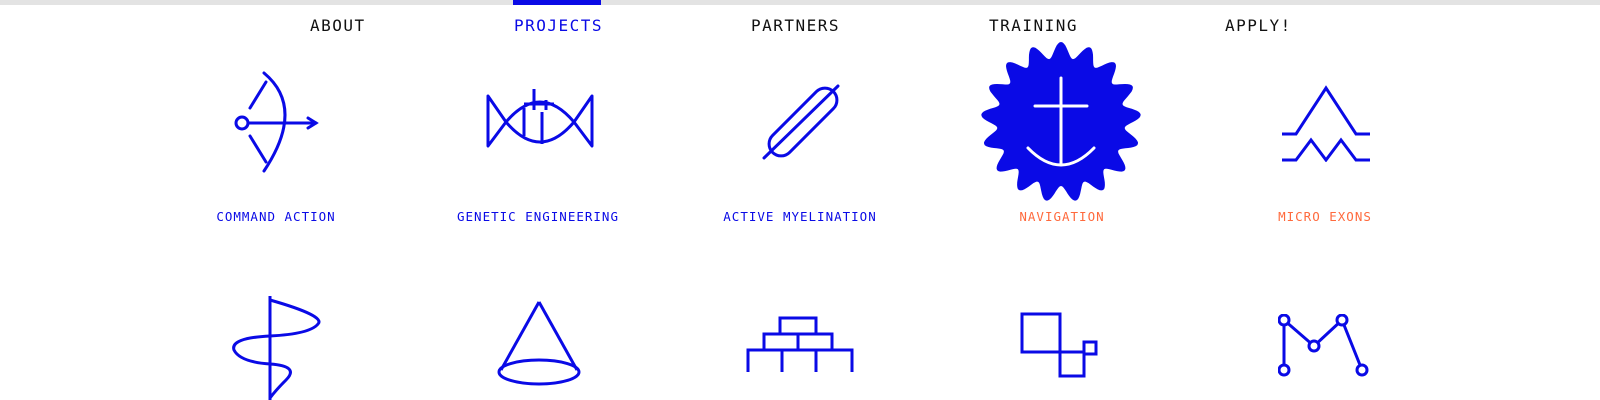 The height and width of the screenshot is (400, 1600). I want to click on brick-pyramid-icon, so click(800, 345).